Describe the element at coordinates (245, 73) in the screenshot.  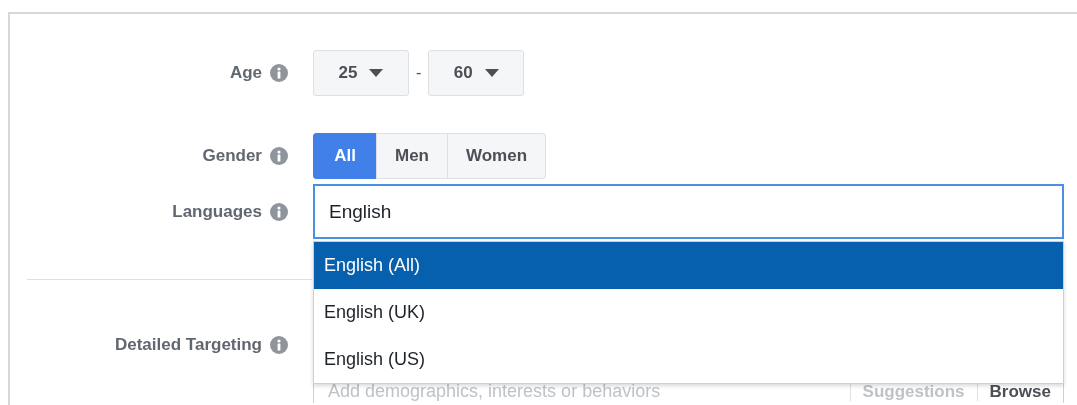
I see `field-label: Age` at that location.